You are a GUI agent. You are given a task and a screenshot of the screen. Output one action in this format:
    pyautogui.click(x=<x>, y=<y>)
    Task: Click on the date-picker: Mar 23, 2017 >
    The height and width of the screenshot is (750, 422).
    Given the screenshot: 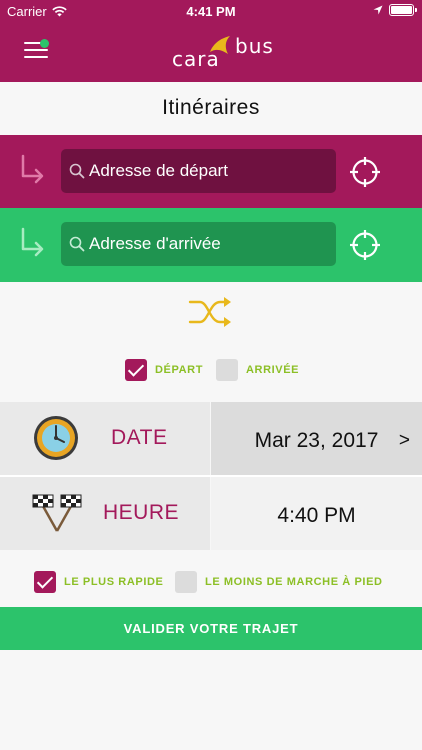 What is the action you would take?
    pyautogui.click(x=316, y=438)
    